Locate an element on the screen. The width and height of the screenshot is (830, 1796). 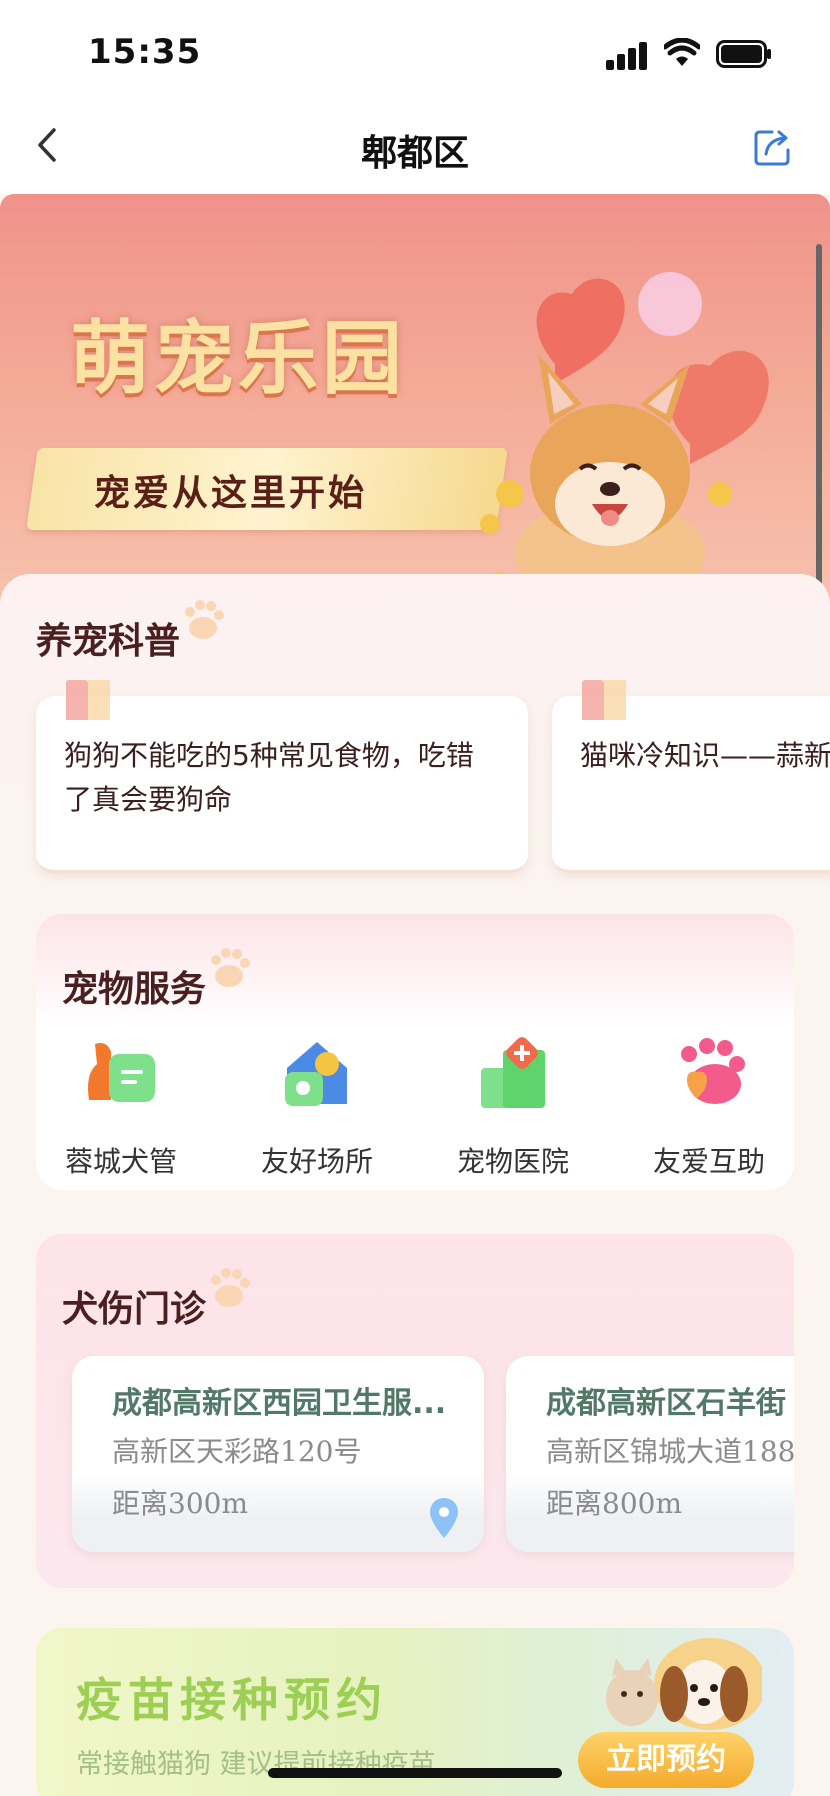
clinic-distance: 距离800m is located at coordinates (614, 1503).